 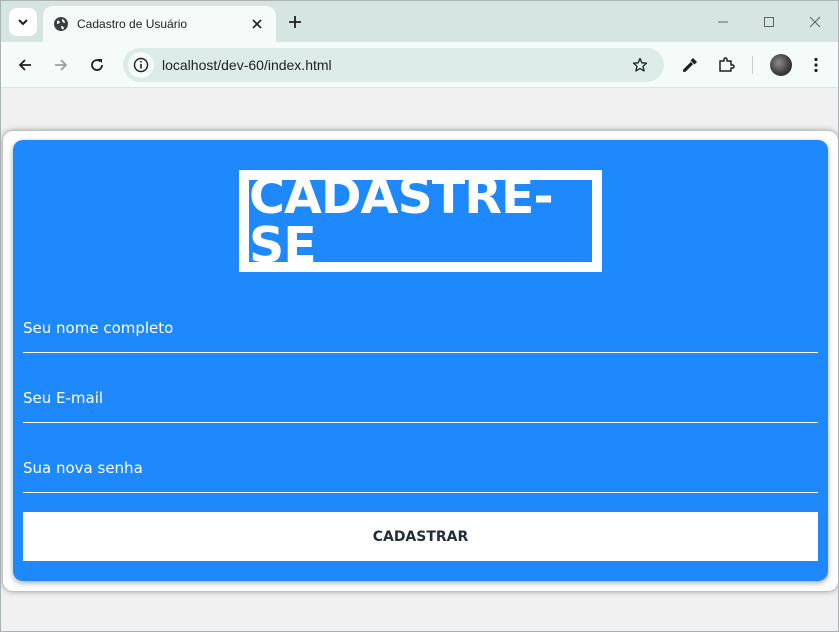 I want to click on close-window-button, so click(x=815, y=22).